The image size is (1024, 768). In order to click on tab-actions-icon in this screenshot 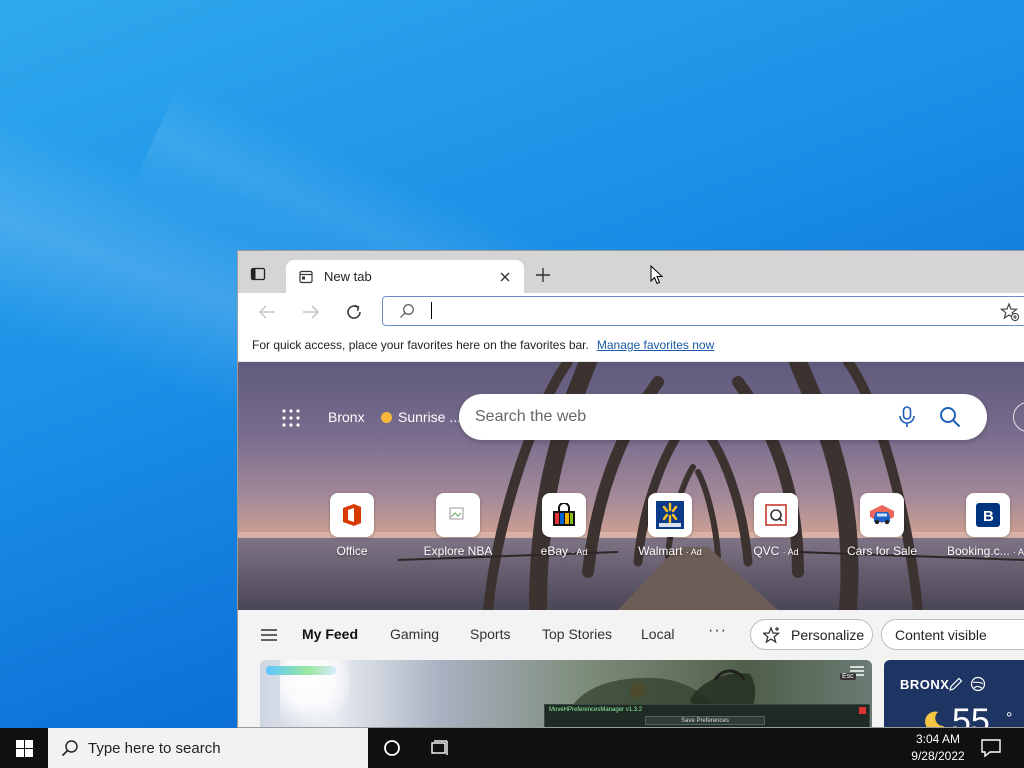, I will do `click(258, 274)`.